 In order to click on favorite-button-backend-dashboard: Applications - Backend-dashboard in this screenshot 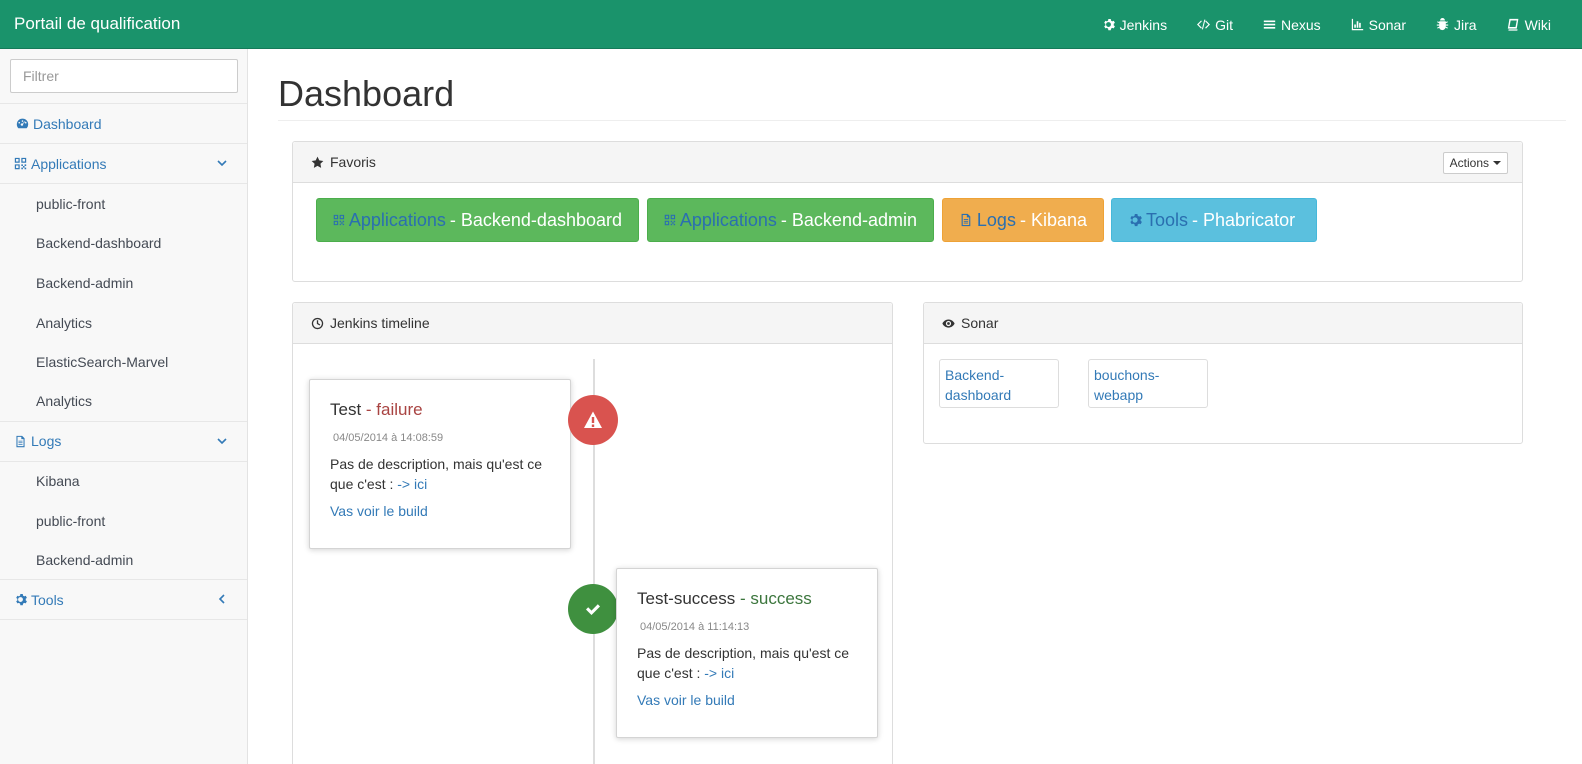, I will do `click(477, 220)`.